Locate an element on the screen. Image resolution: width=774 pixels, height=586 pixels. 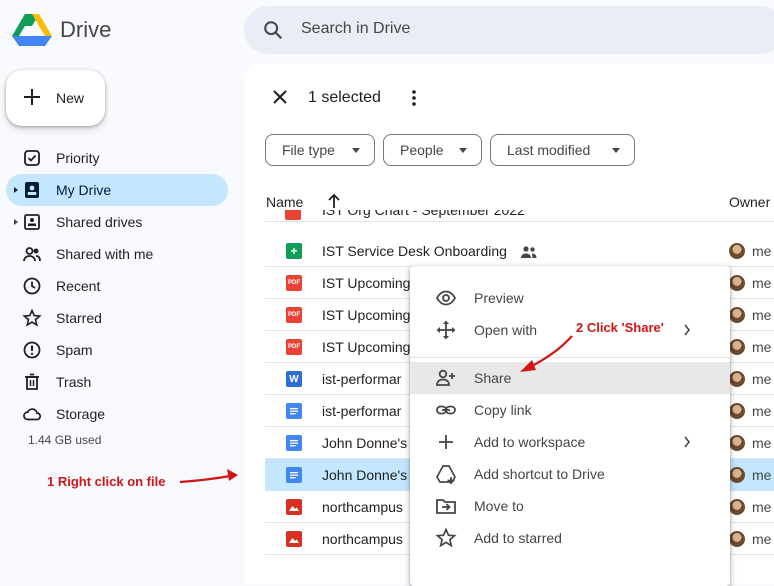
eye-icon is located at coordinates (446, 298).